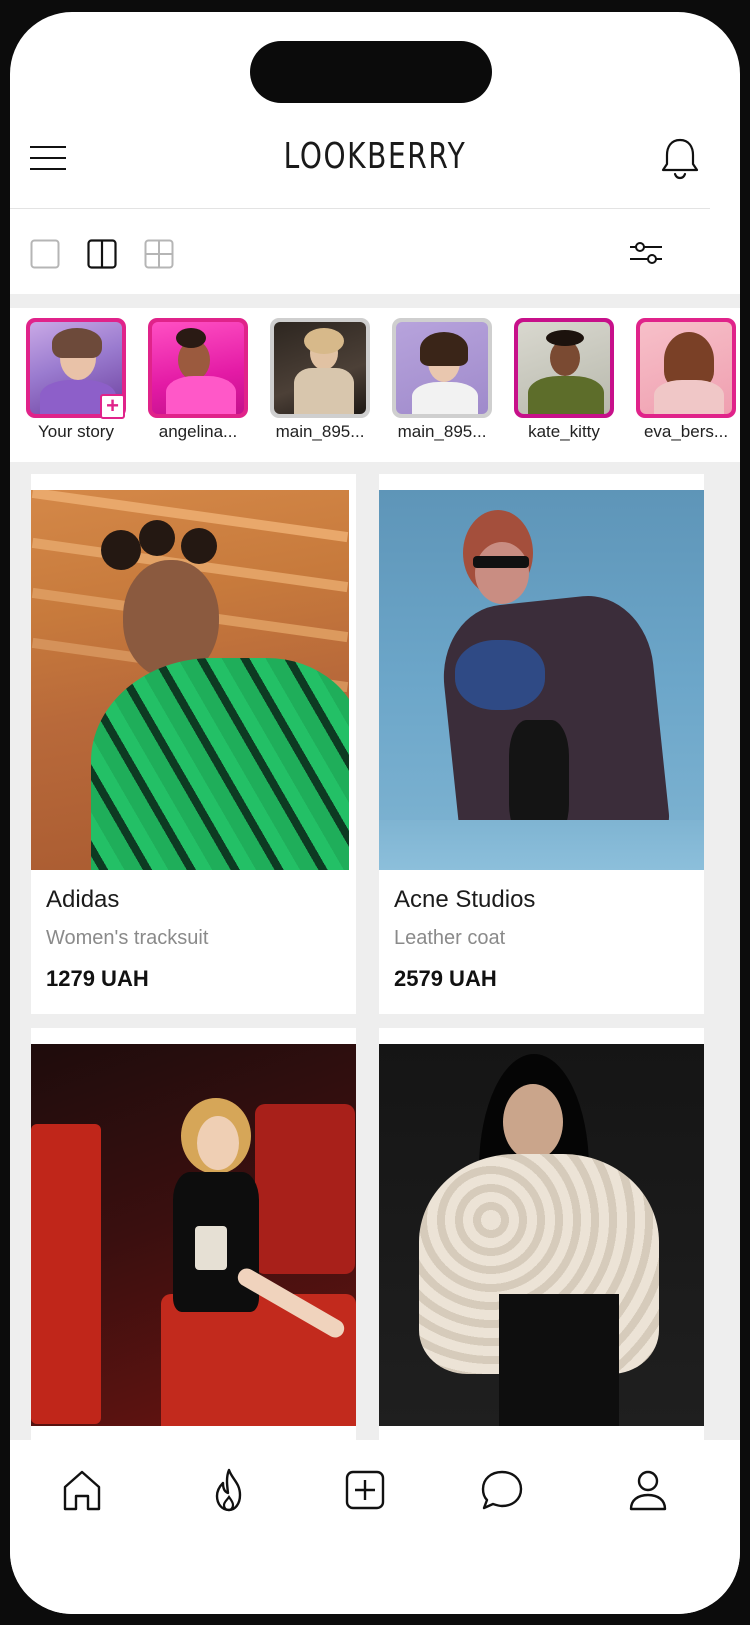  I want to click on story-username: Your story, so click(76, 431).